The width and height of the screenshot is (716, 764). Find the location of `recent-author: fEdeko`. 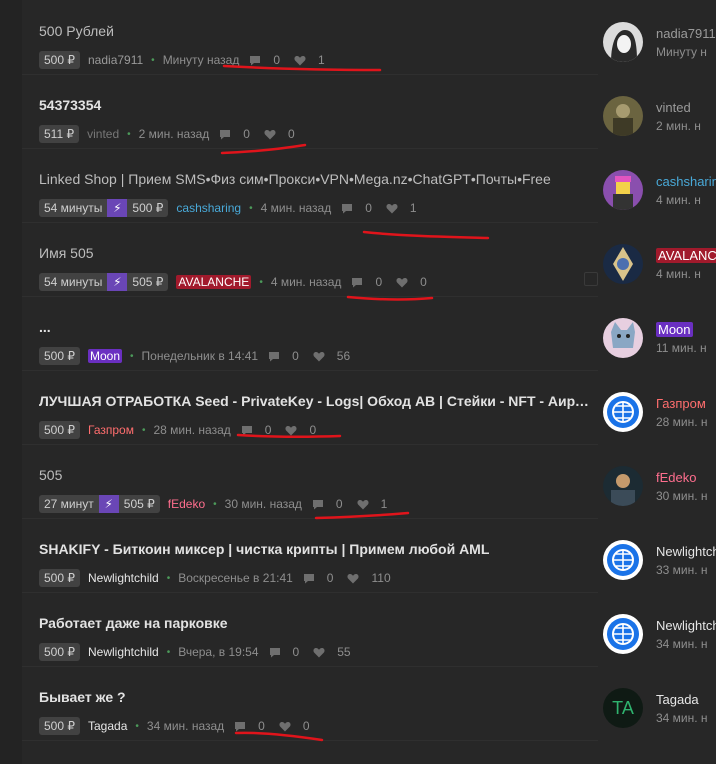

recent-author: fEdeko is located at coordinates (676, 477).